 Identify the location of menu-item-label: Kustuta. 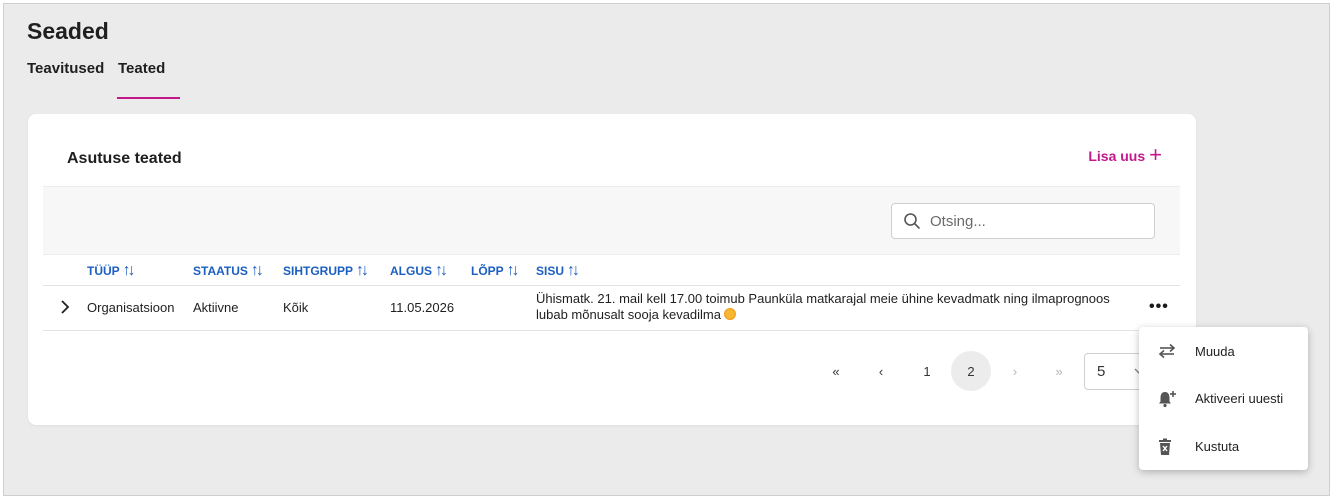
(1217, 446).